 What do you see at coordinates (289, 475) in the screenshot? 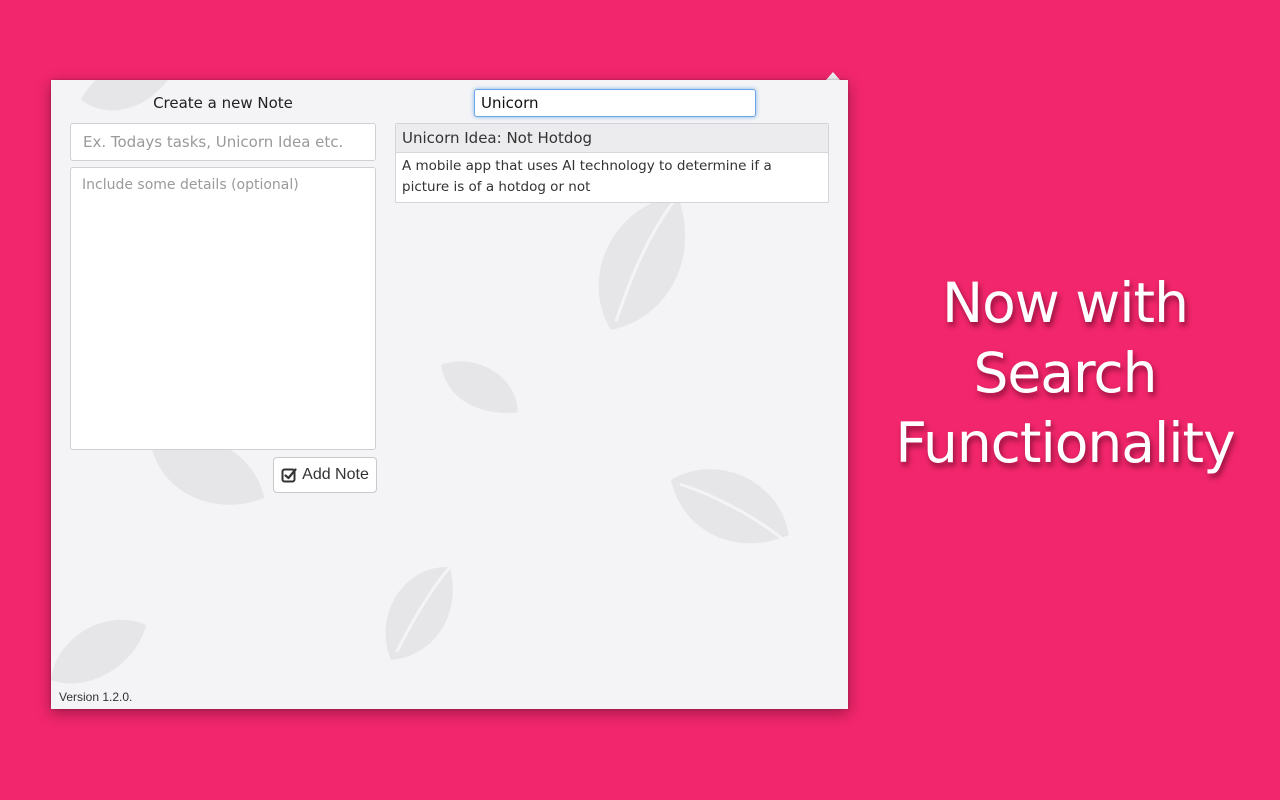
I see `checkbox-icon` at bounding box center [289, 475].